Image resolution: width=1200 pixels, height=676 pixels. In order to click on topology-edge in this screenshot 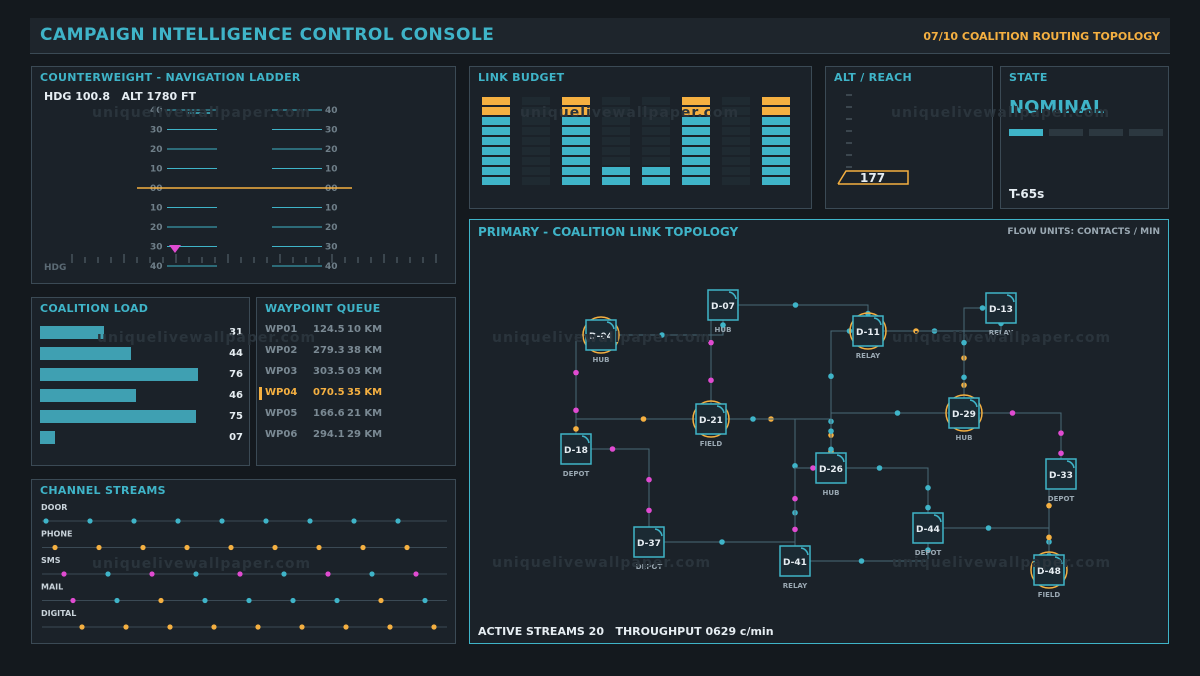, I will do `click(862, 545)`.